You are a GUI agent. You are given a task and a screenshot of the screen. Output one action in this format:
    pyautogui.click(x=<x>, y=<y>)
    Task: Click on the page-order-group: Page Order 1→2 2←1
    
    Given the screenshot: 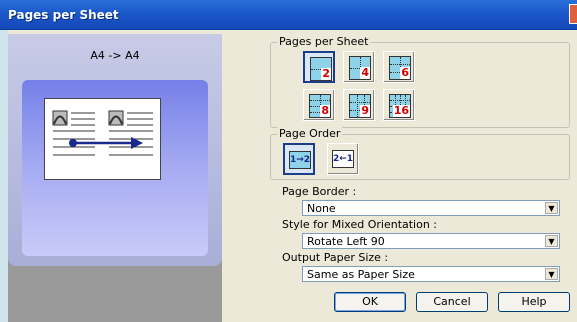 What is the action you would take?
    pyautogui.click(x=420, y=153)
    